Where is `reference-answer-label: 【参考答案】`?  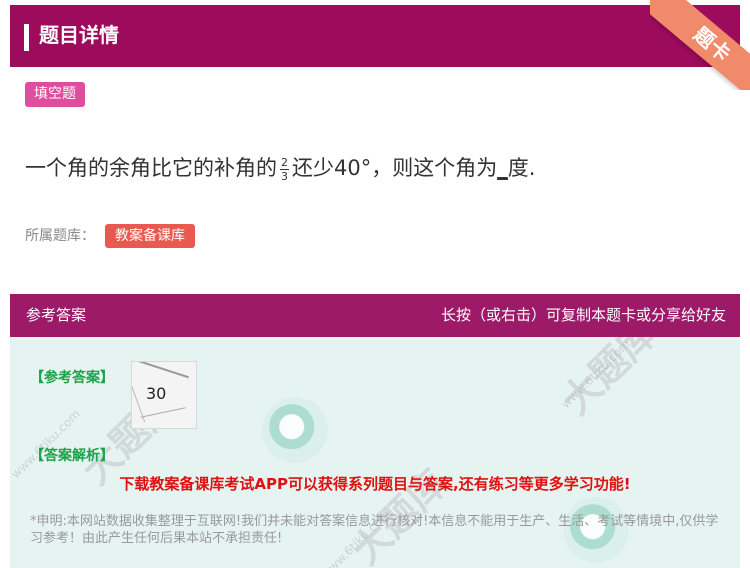
reference-answer-label: 【参考答案】 is located at coordinates (72, 378).